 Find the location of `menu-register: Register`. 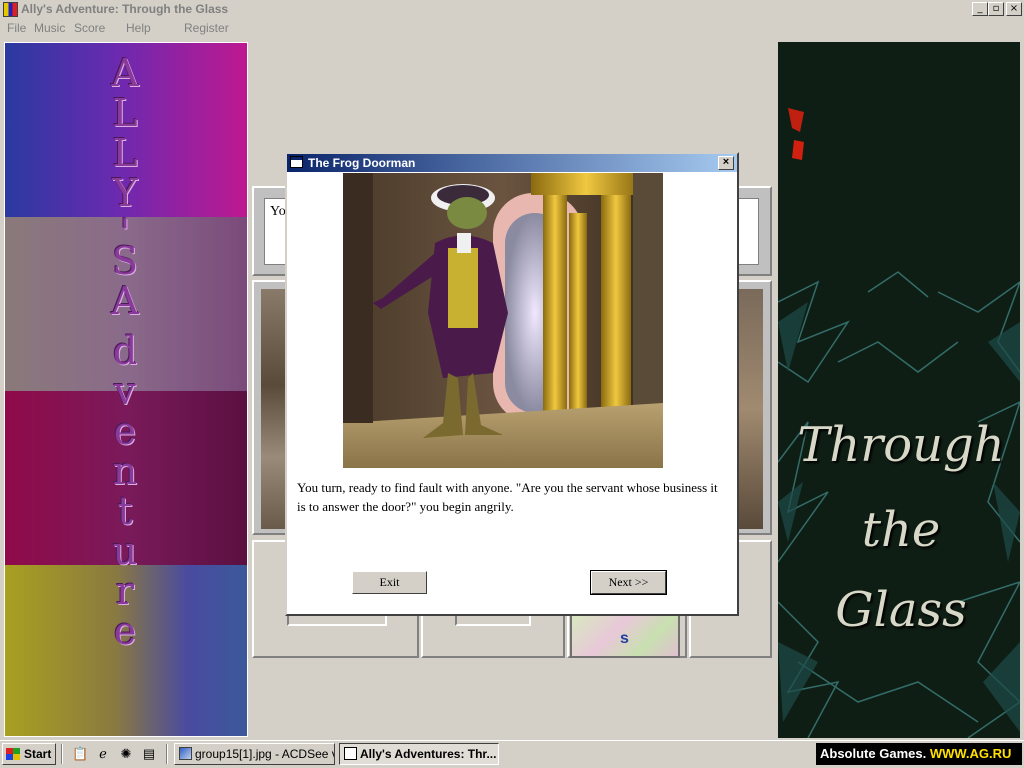

menu-register: Register is located at coordinates (206, 28).